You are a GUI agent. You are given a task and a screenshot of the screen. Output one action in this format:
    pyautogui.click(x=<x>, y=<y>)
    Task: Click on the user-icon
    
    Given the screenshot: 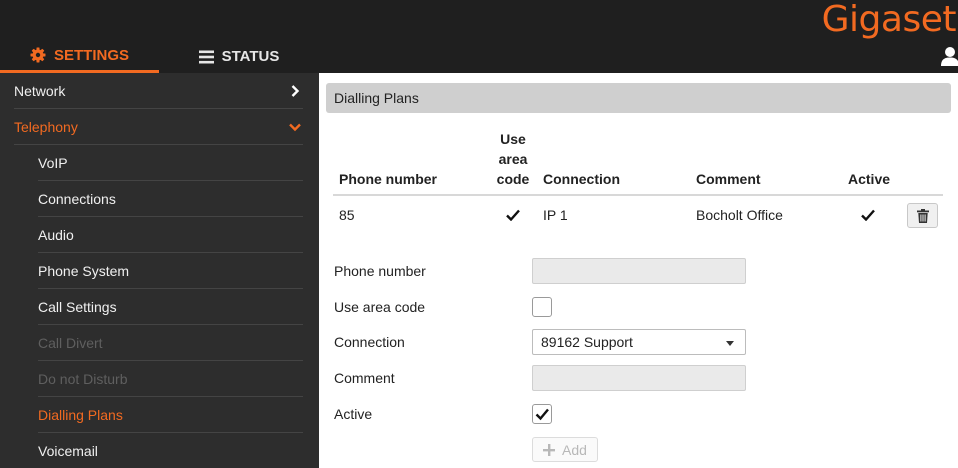 What is the action you would take?
    pyautogui.click(x=949, y=56)
    